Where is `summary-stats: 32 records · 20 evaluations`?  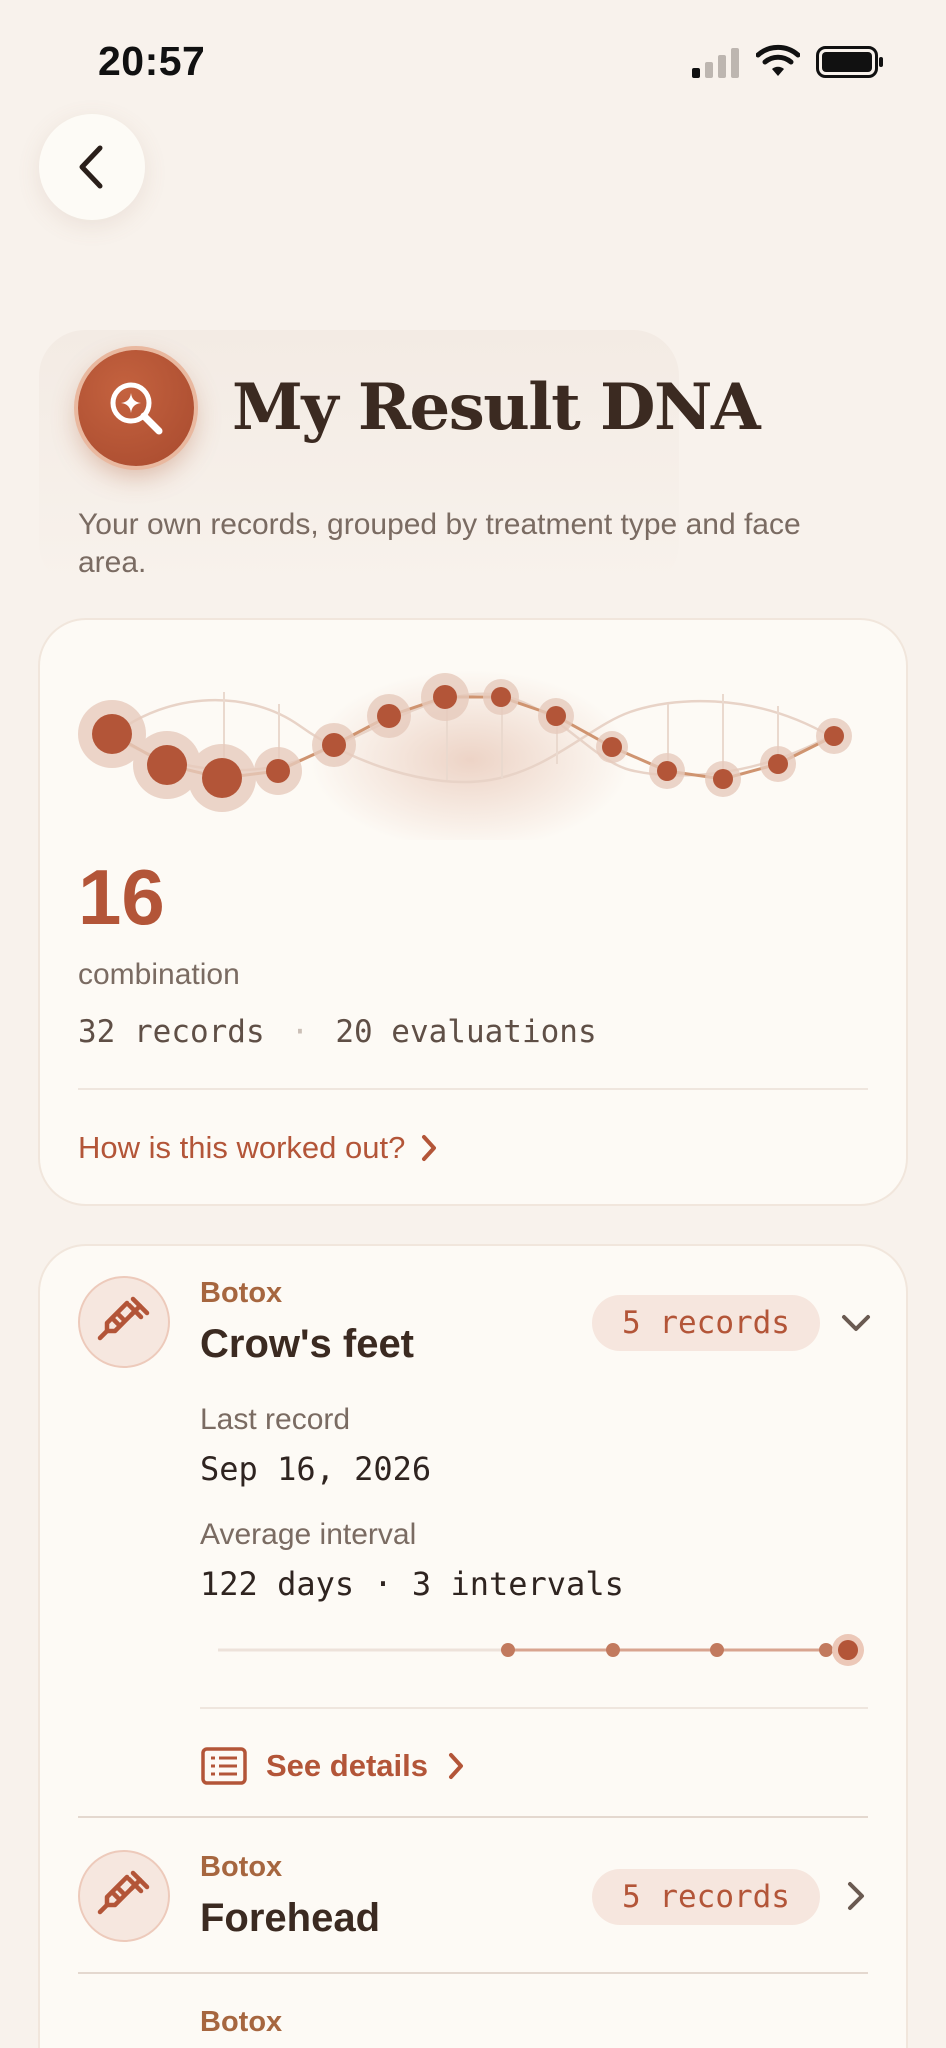 summary-stats: 32 records · 20 evaluations is located at coordinates (337, 1032).